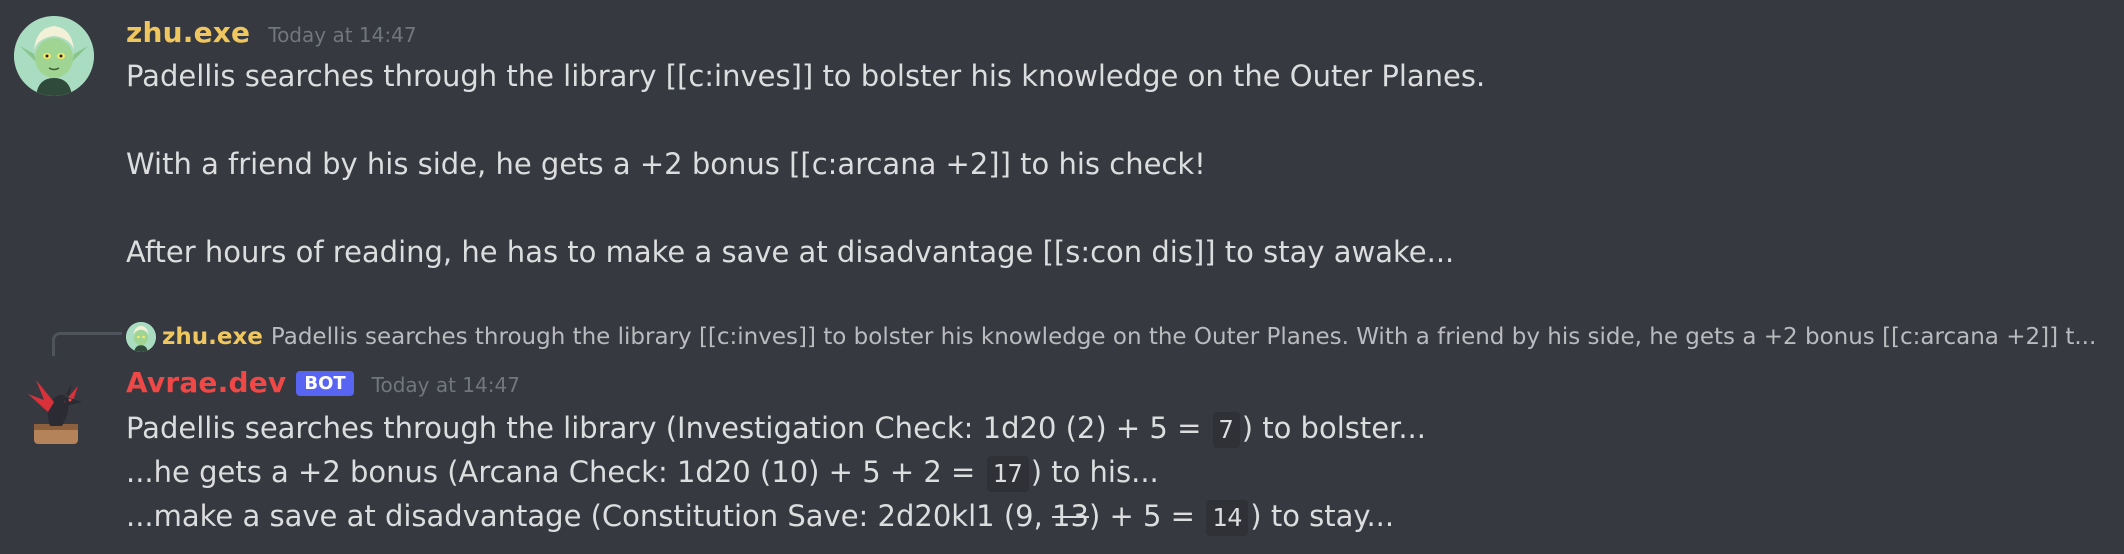 This screenshot has height=554, width=2124. What do you see at coordinates (188, 32) in the screenshot?
I see `username-zhu: zhu.exe` at bounding box center [188, 32].